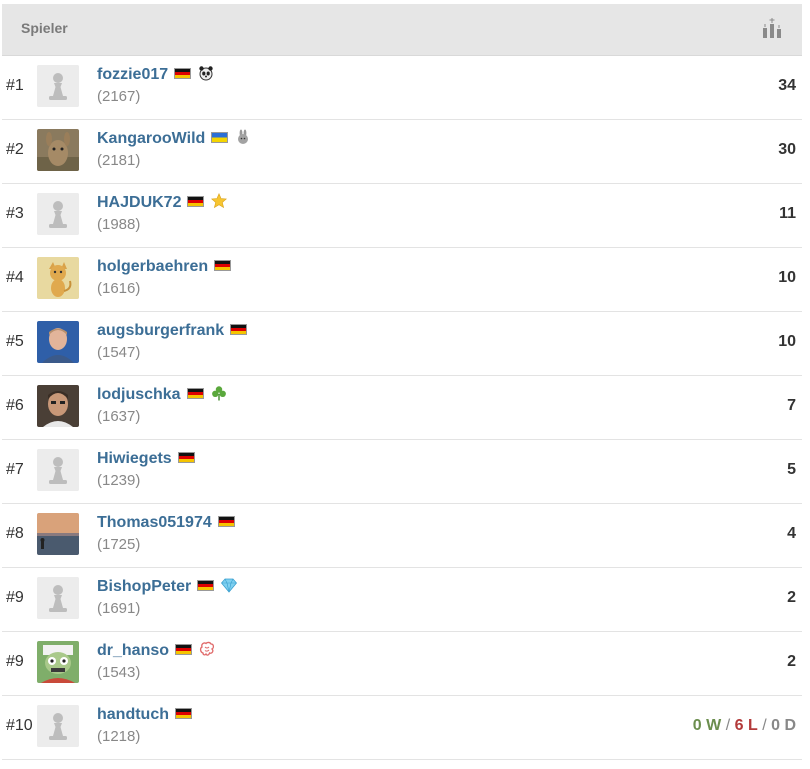  What do you see at coordinates (119, 352) in the screenshot?
I see `player-rating: (1547)` at bounding box center [119, 352].